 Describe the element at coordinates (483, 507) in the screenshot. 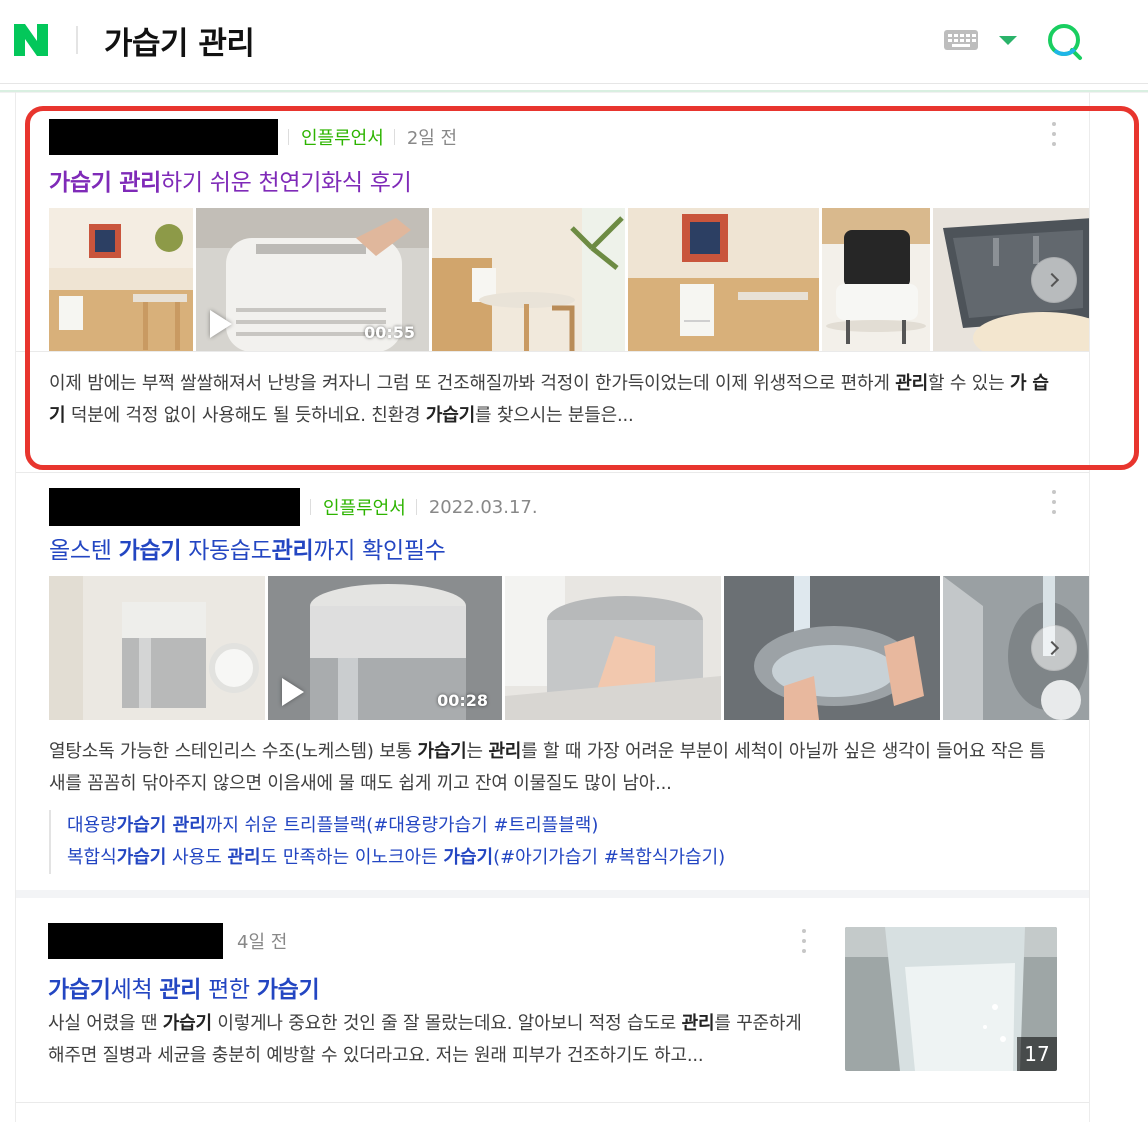

I see `post-date: 2022.03.17.` at that location.